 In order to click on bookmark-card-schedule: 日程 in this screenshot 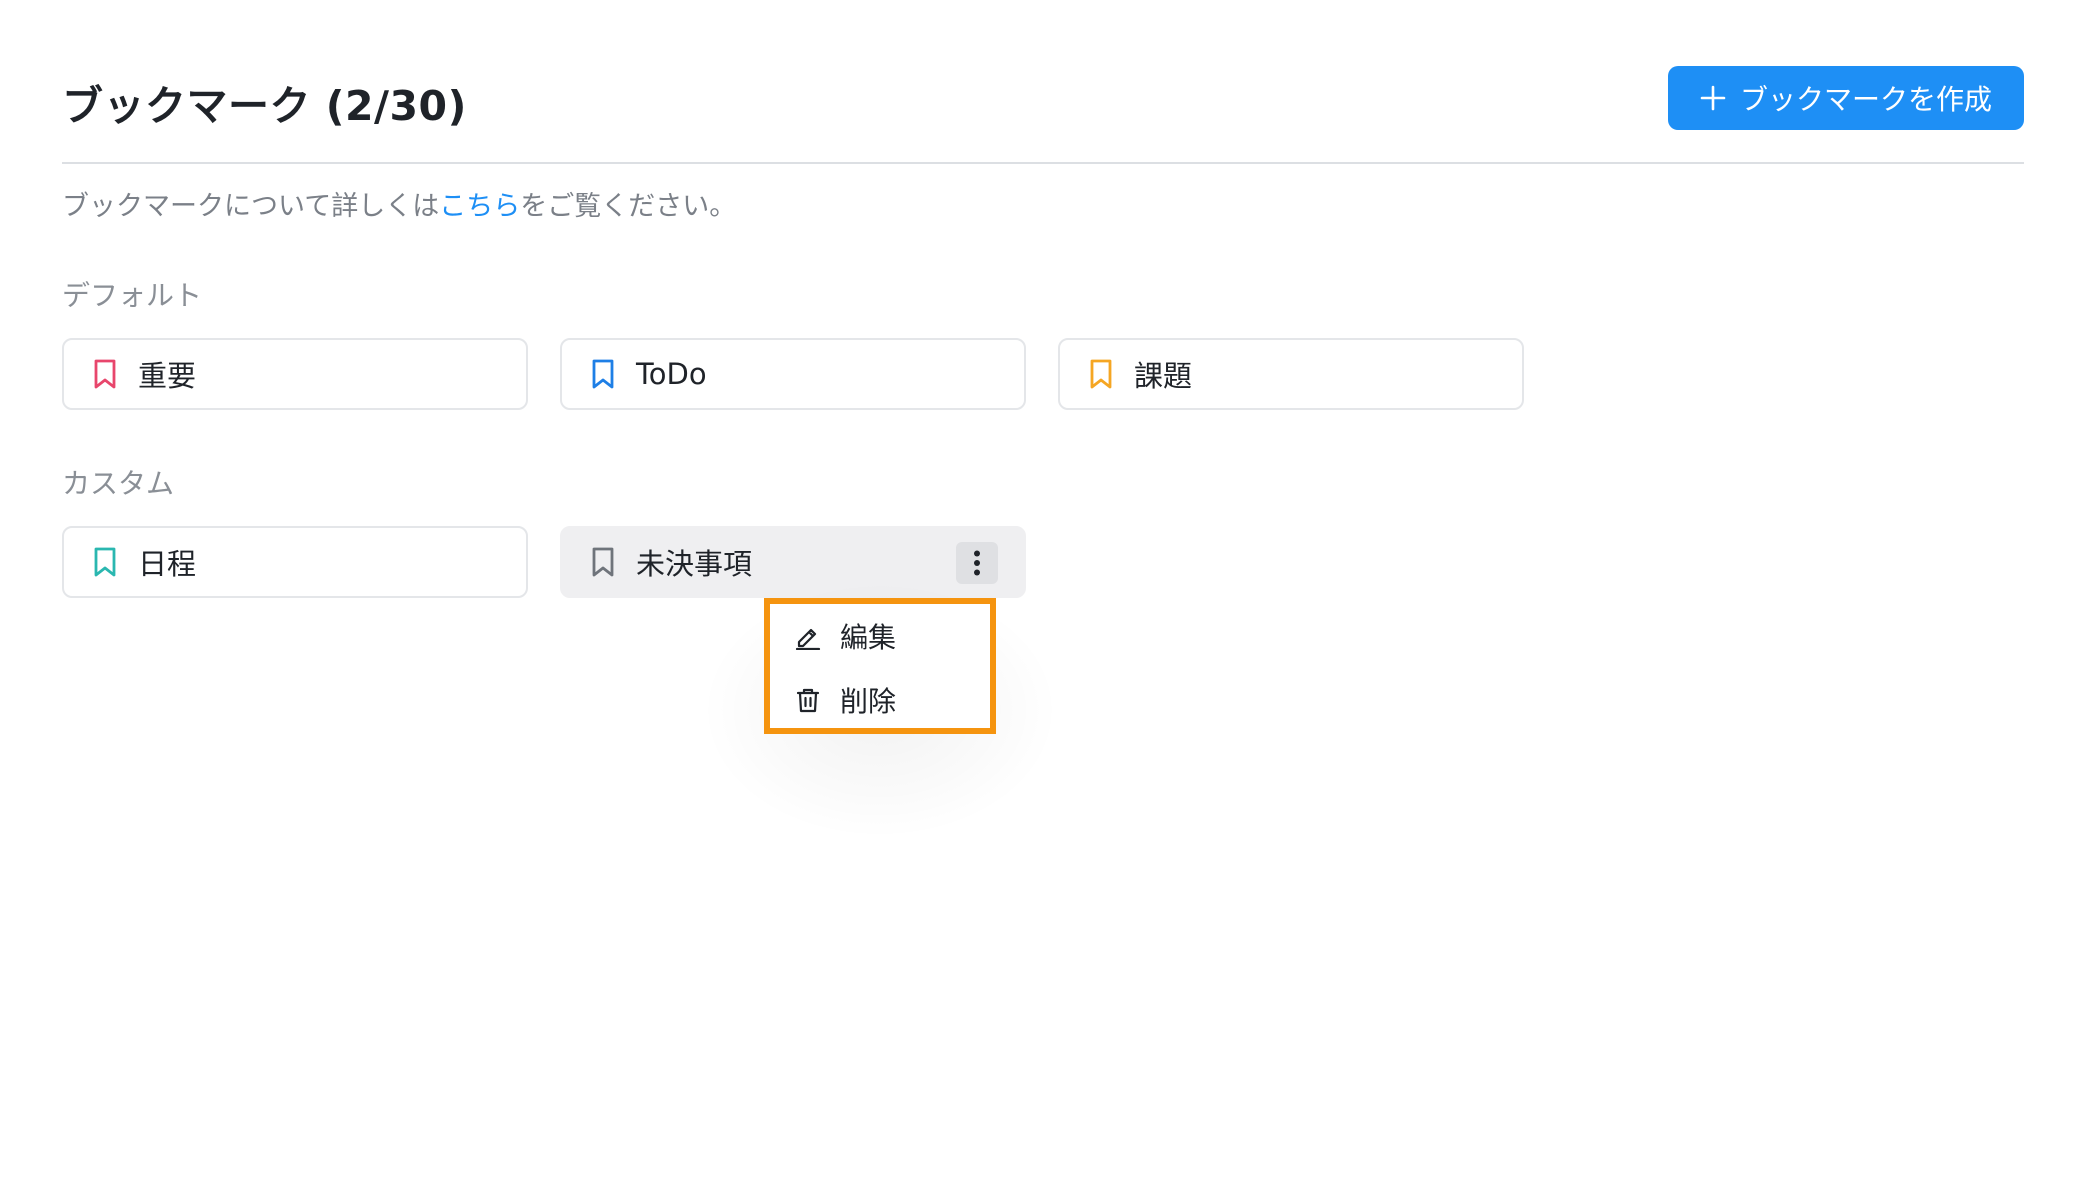, I will do `click(295, 562)`.